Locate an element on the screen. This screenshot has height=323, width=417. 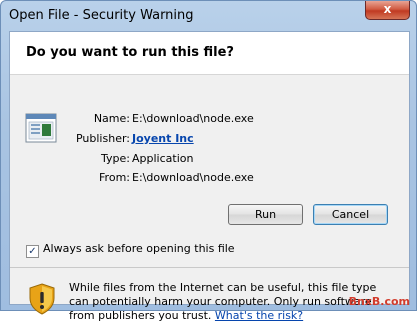
application-file-icon is located at coordinates (41, 128).